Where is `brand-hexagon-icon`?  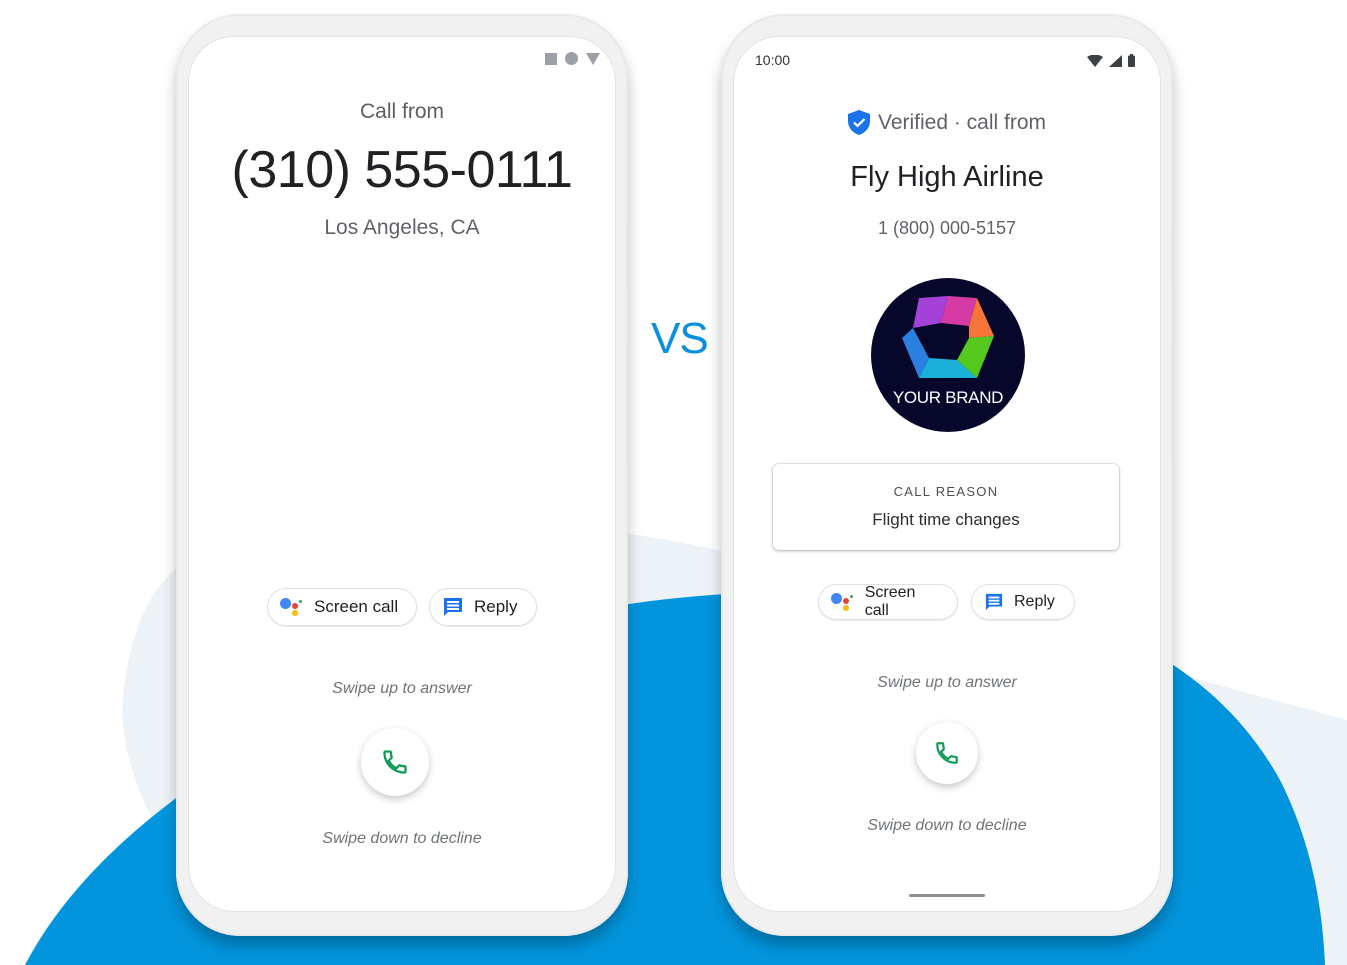
brand-hexagon-icon is located at coordinates (948, 337).